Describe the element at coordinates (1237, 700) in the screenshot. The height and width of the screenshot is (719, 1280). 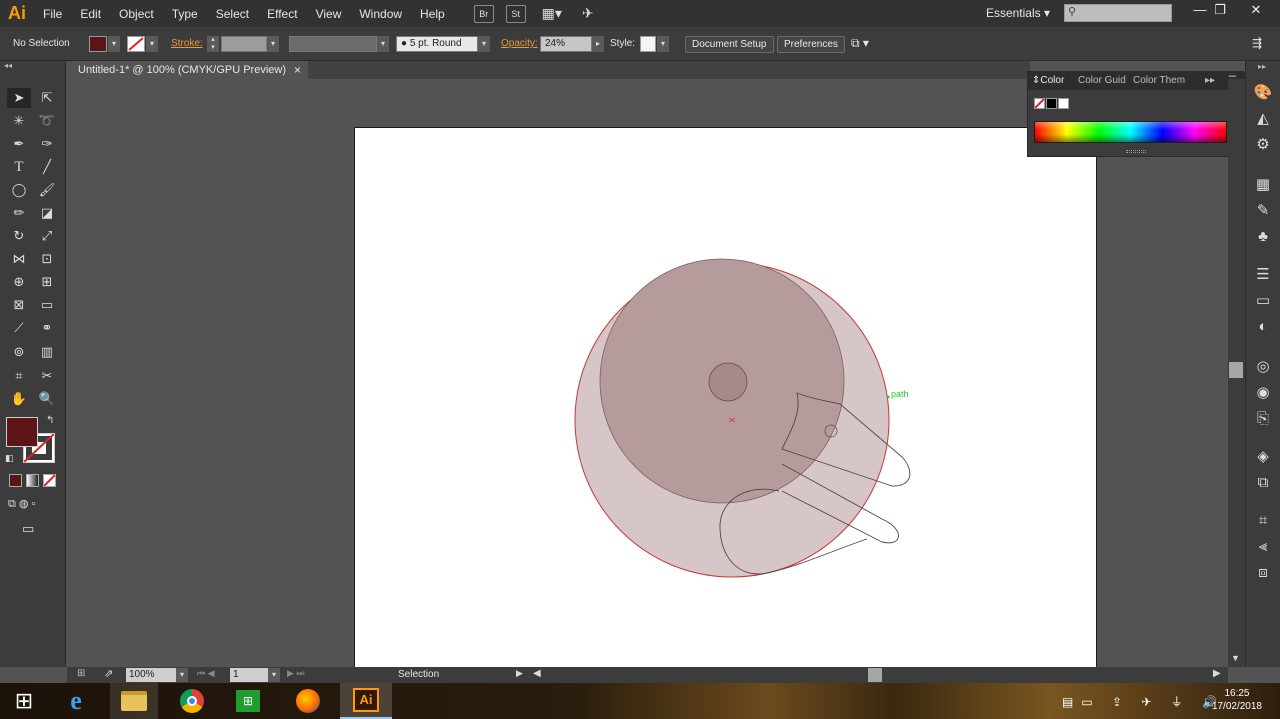
I see `taskbar-clock: 16:25 17/02/2018` at that location.